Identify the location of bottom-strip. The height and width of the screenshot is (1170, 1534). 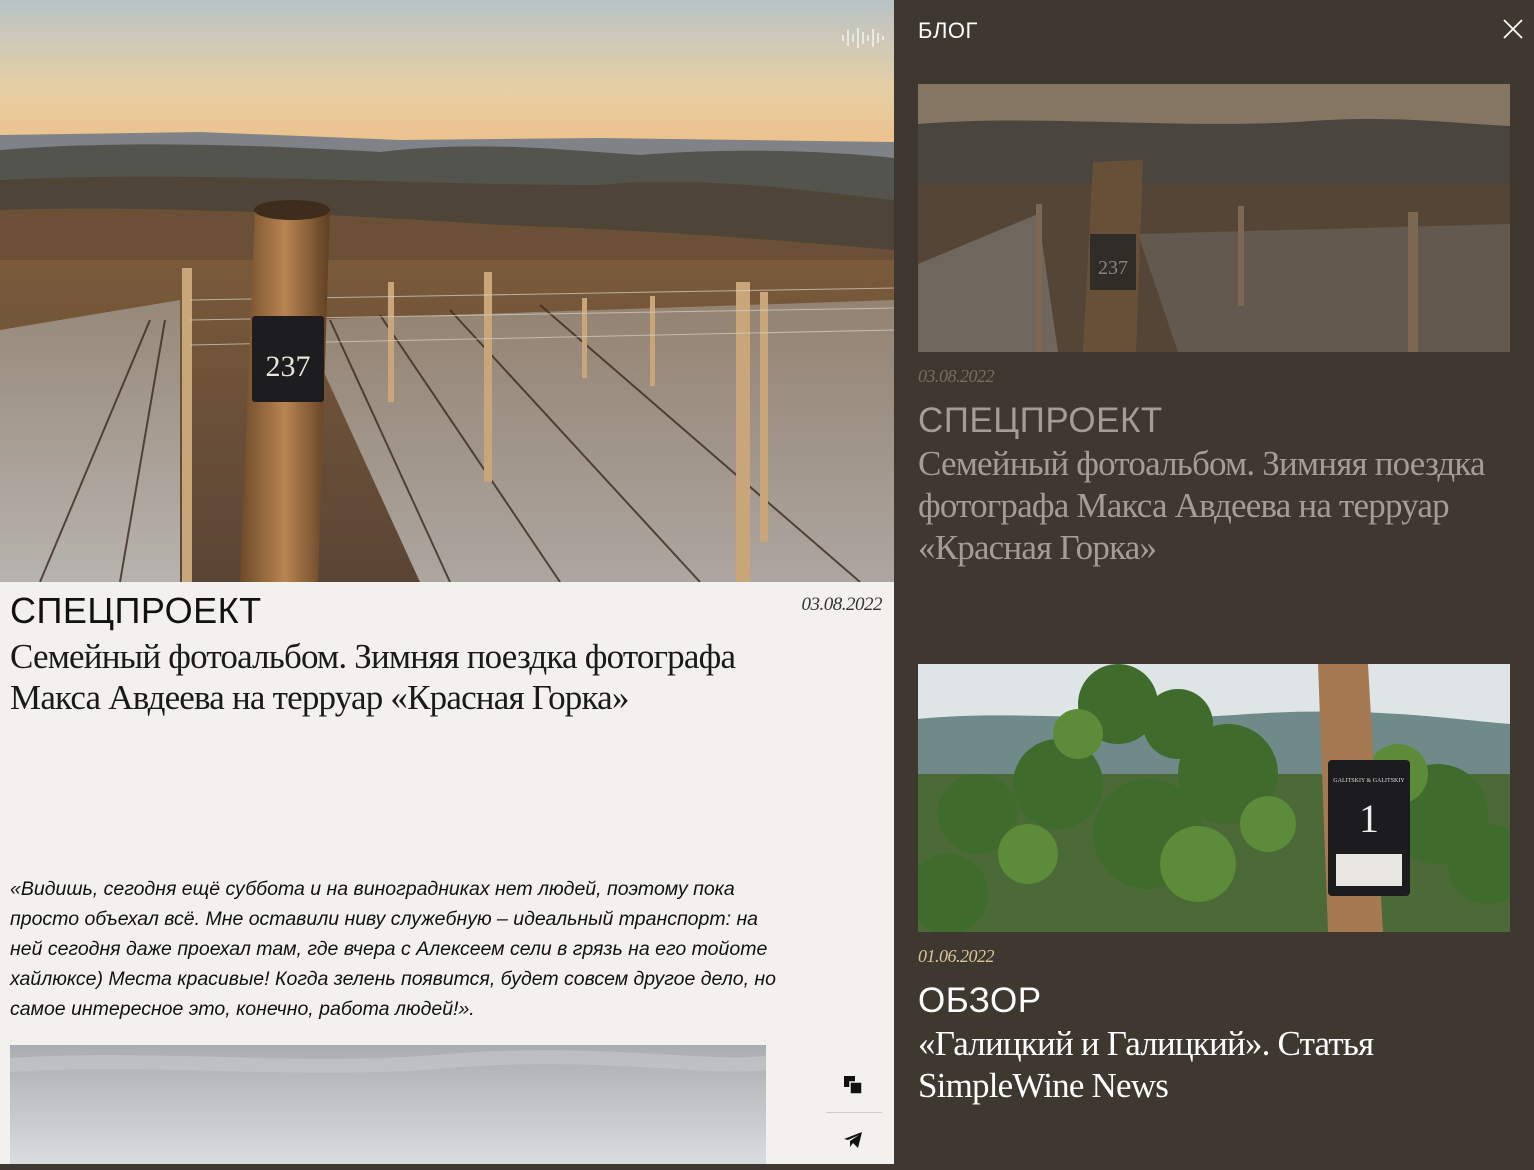
(447, 1167).